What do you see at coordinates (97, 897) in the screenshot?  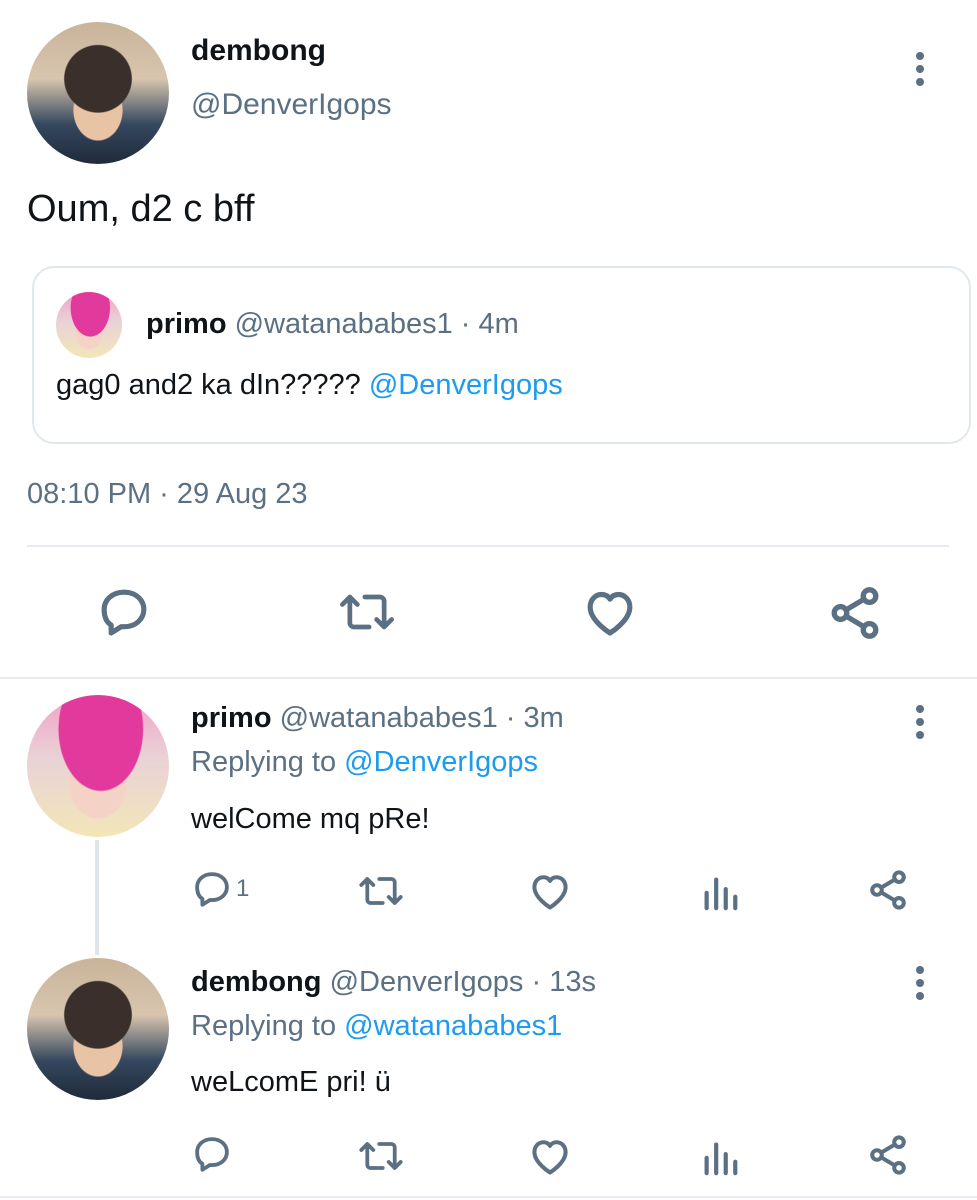 I see `thread-line` at bounding box center [97, 897].